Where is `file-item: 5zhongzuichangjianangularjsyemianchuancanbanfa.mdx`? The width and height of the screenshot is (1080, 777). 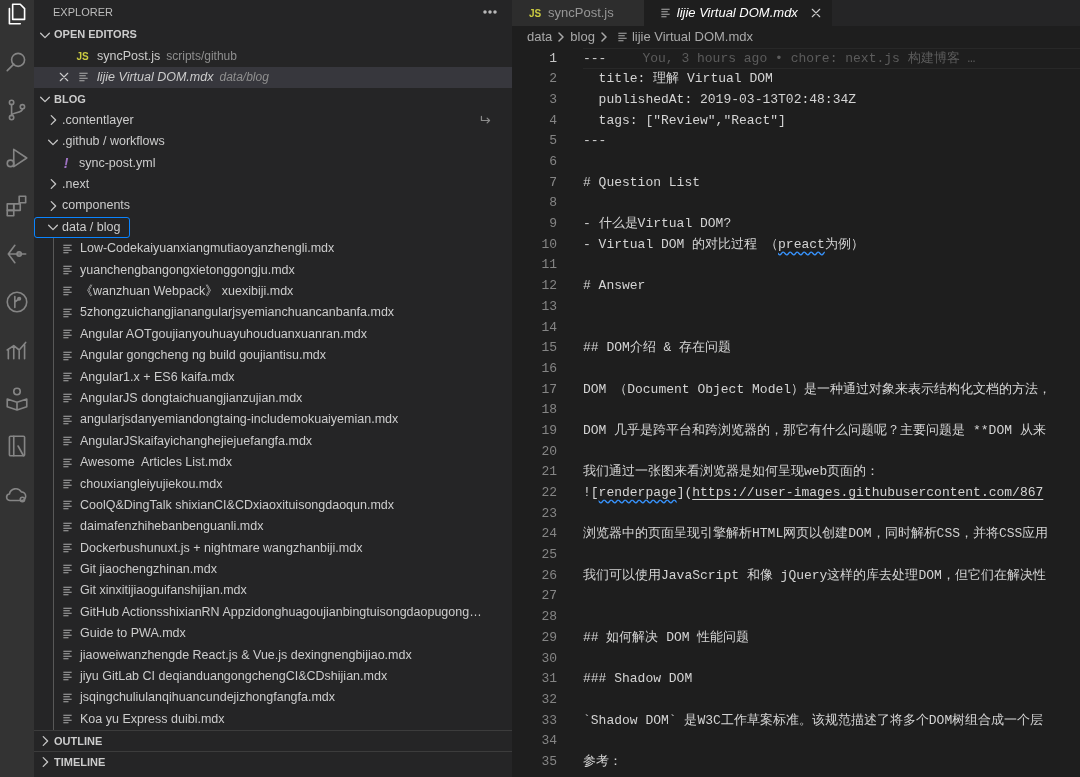
file-item: 5zhongzuichangjianangularjsyemianchuancanbanfa.mdx is located at coordinates (283, 313).